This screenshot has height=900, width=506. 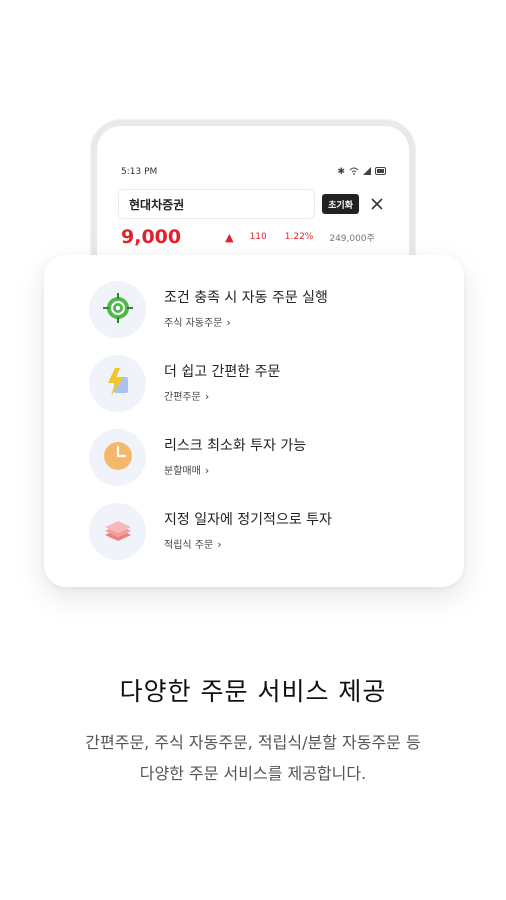 I want to click on search-row: 현대차증권 초기화, so click(x=253, y=204).